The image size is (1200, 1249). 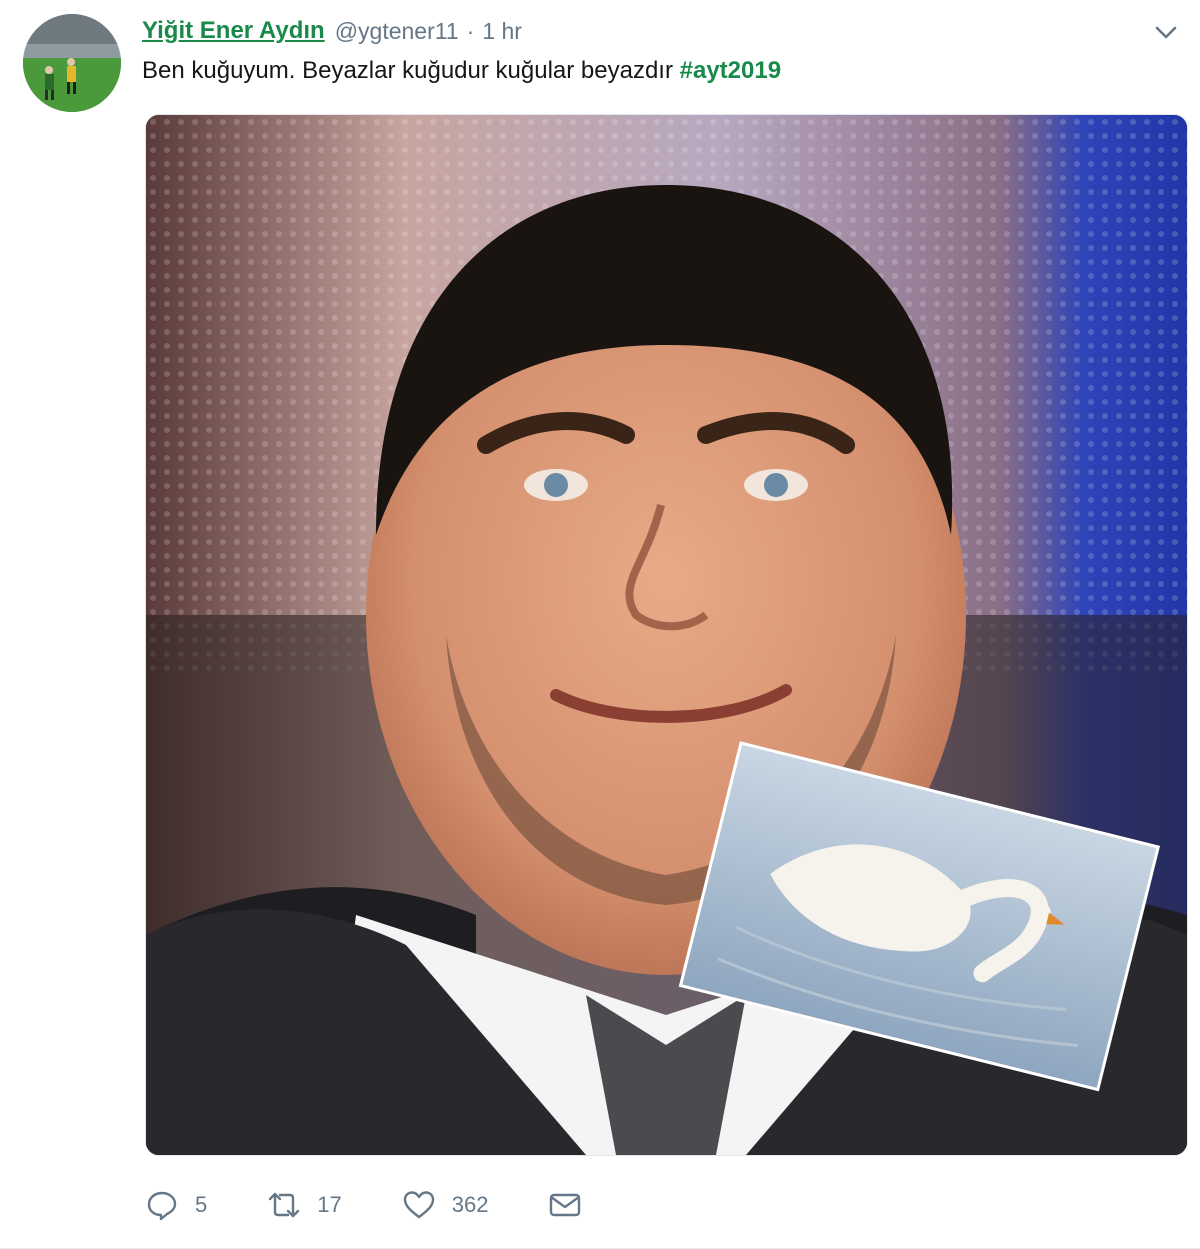 What do you see at coordinates (201, 1204) in the screenshot?
I see `reply-count: 5` at bounding box center [201, 1204].